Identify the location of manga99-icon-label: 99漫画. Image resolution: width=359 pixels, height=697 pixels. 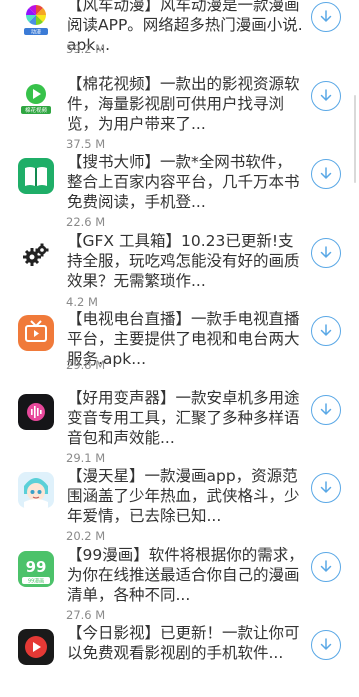
(36, 580).